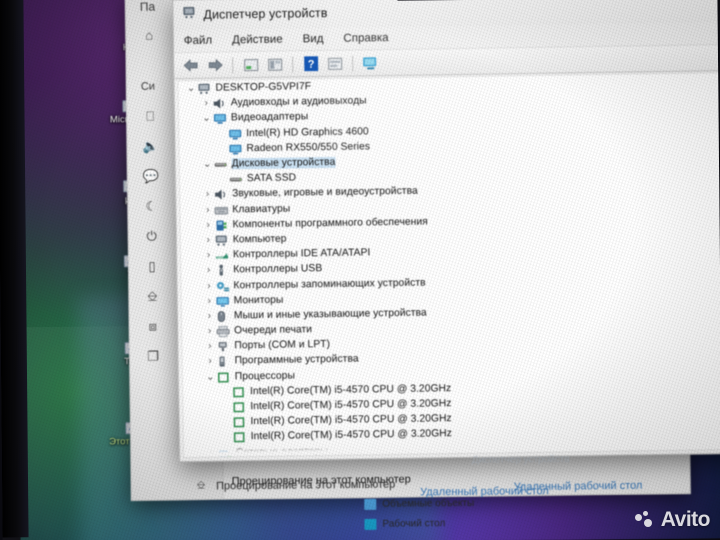  Describe the element at coordinates (274, 64) in the screenshot. I see `show-hidden-icon` at that location.